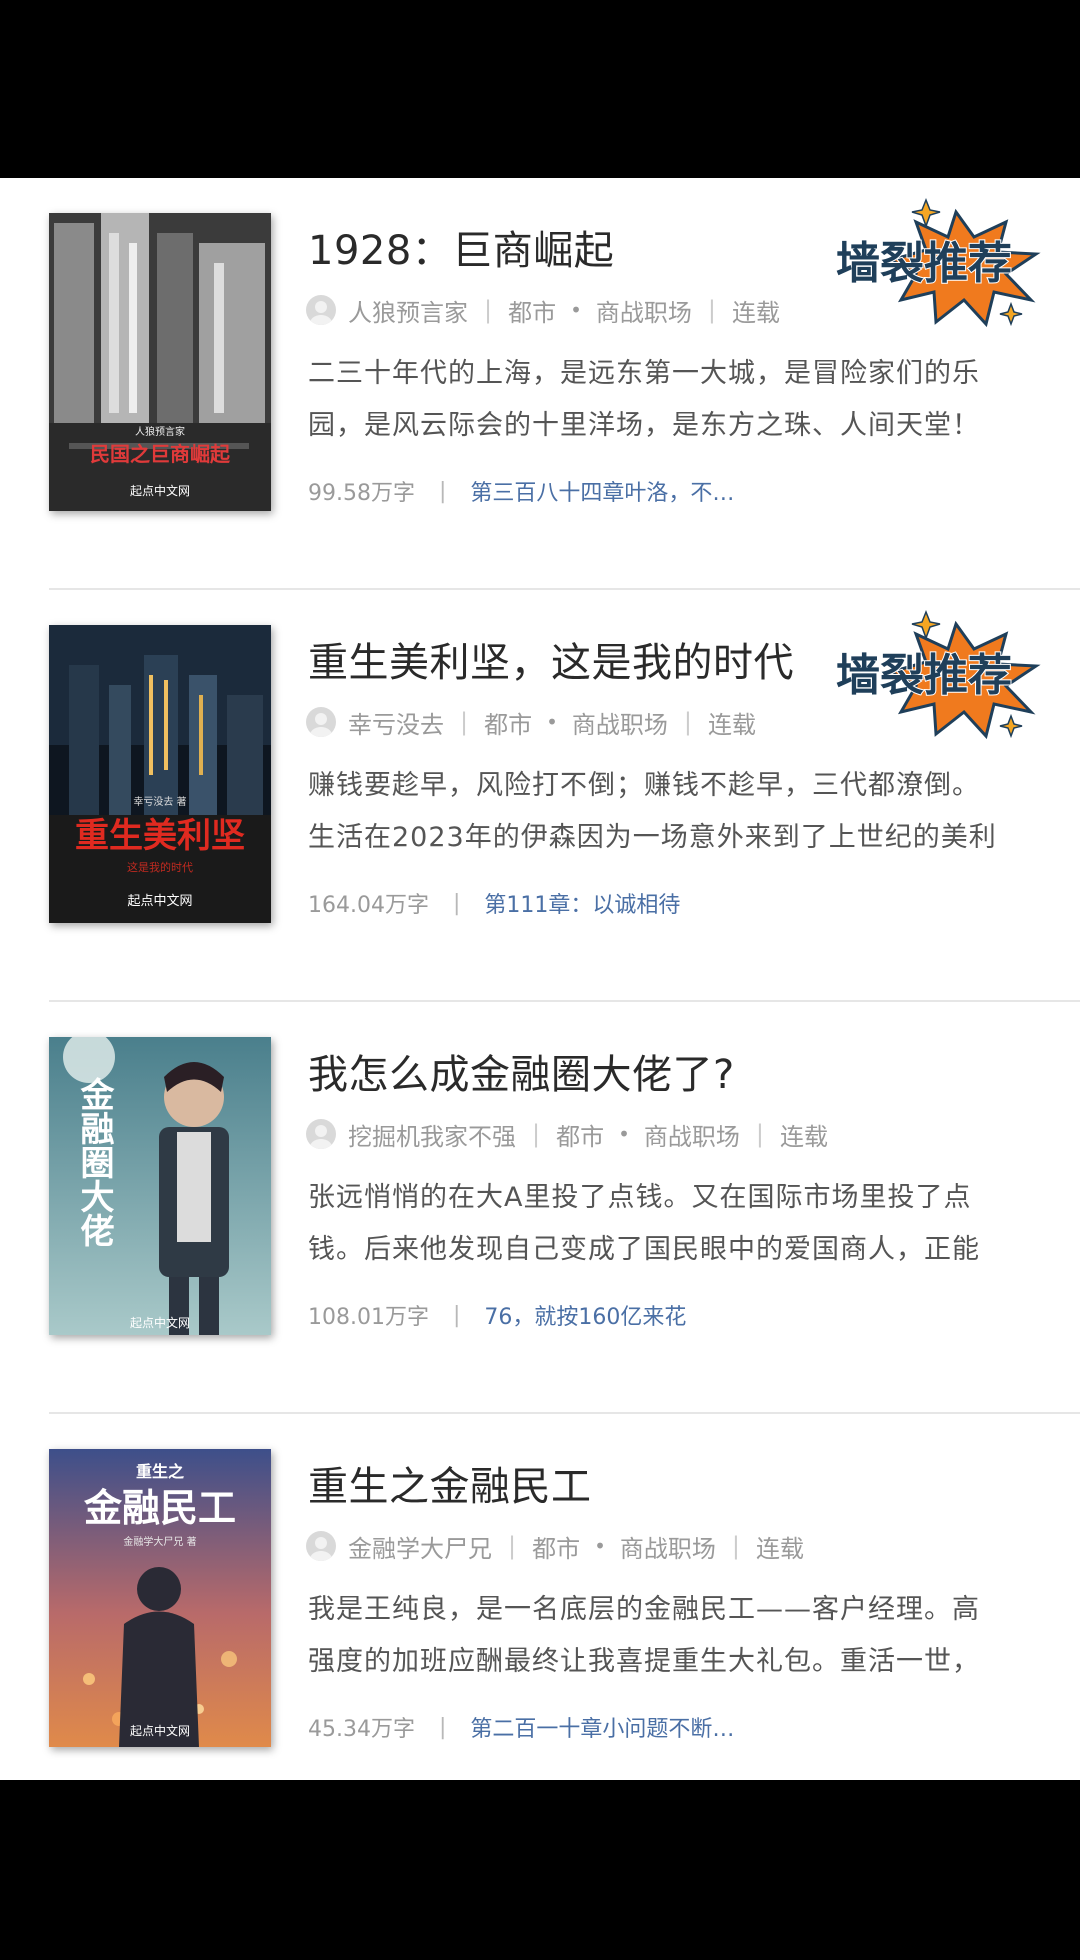 The height and width of the screenshot is (1960, 1080). I want to click on intro-line: 钱。后来他发现自己变成了国民眼中的爱国商人，正能, so click(644, 1249).